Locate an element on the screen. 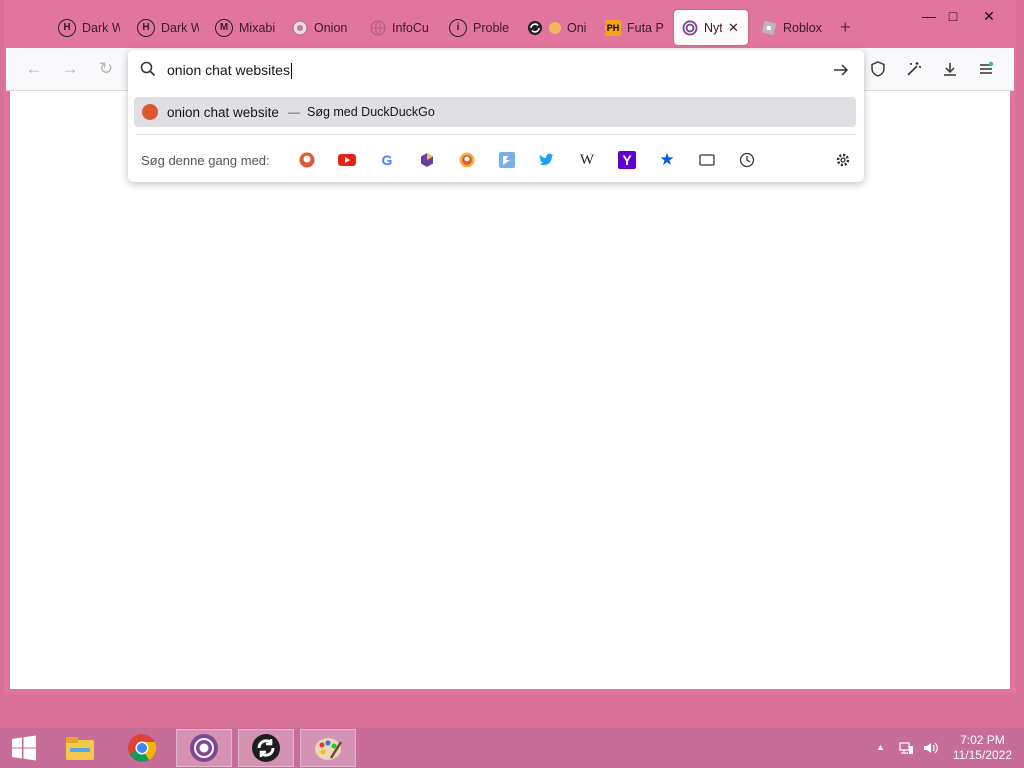  new-tab-button: + is located at coordinates (850, 27).